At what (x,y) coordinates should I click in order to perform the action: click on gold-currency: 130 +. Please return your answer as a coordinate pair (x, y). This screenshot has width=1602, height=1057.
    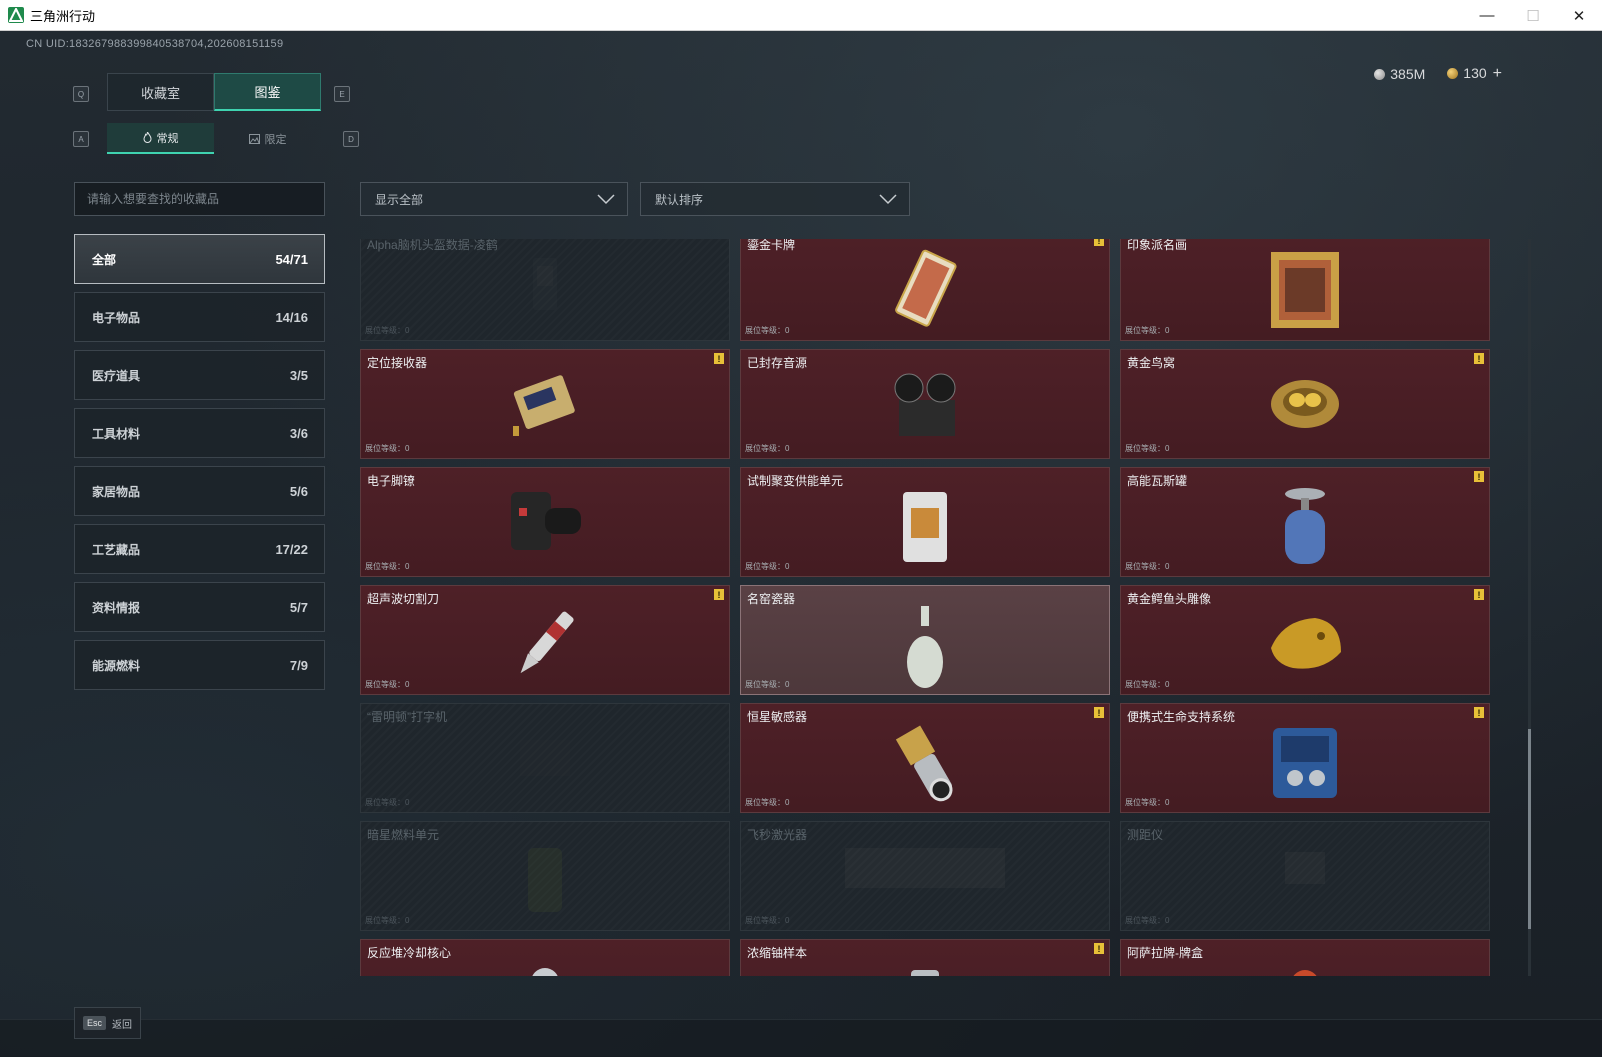
    Looking at the image, I should click on (1474, 74).